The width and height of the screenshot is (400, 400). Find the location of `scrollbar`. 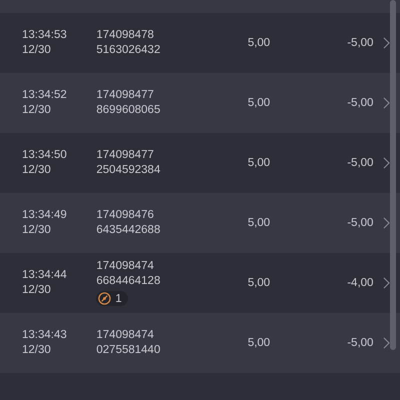

scrollbar is located at coordinates (393, 175).